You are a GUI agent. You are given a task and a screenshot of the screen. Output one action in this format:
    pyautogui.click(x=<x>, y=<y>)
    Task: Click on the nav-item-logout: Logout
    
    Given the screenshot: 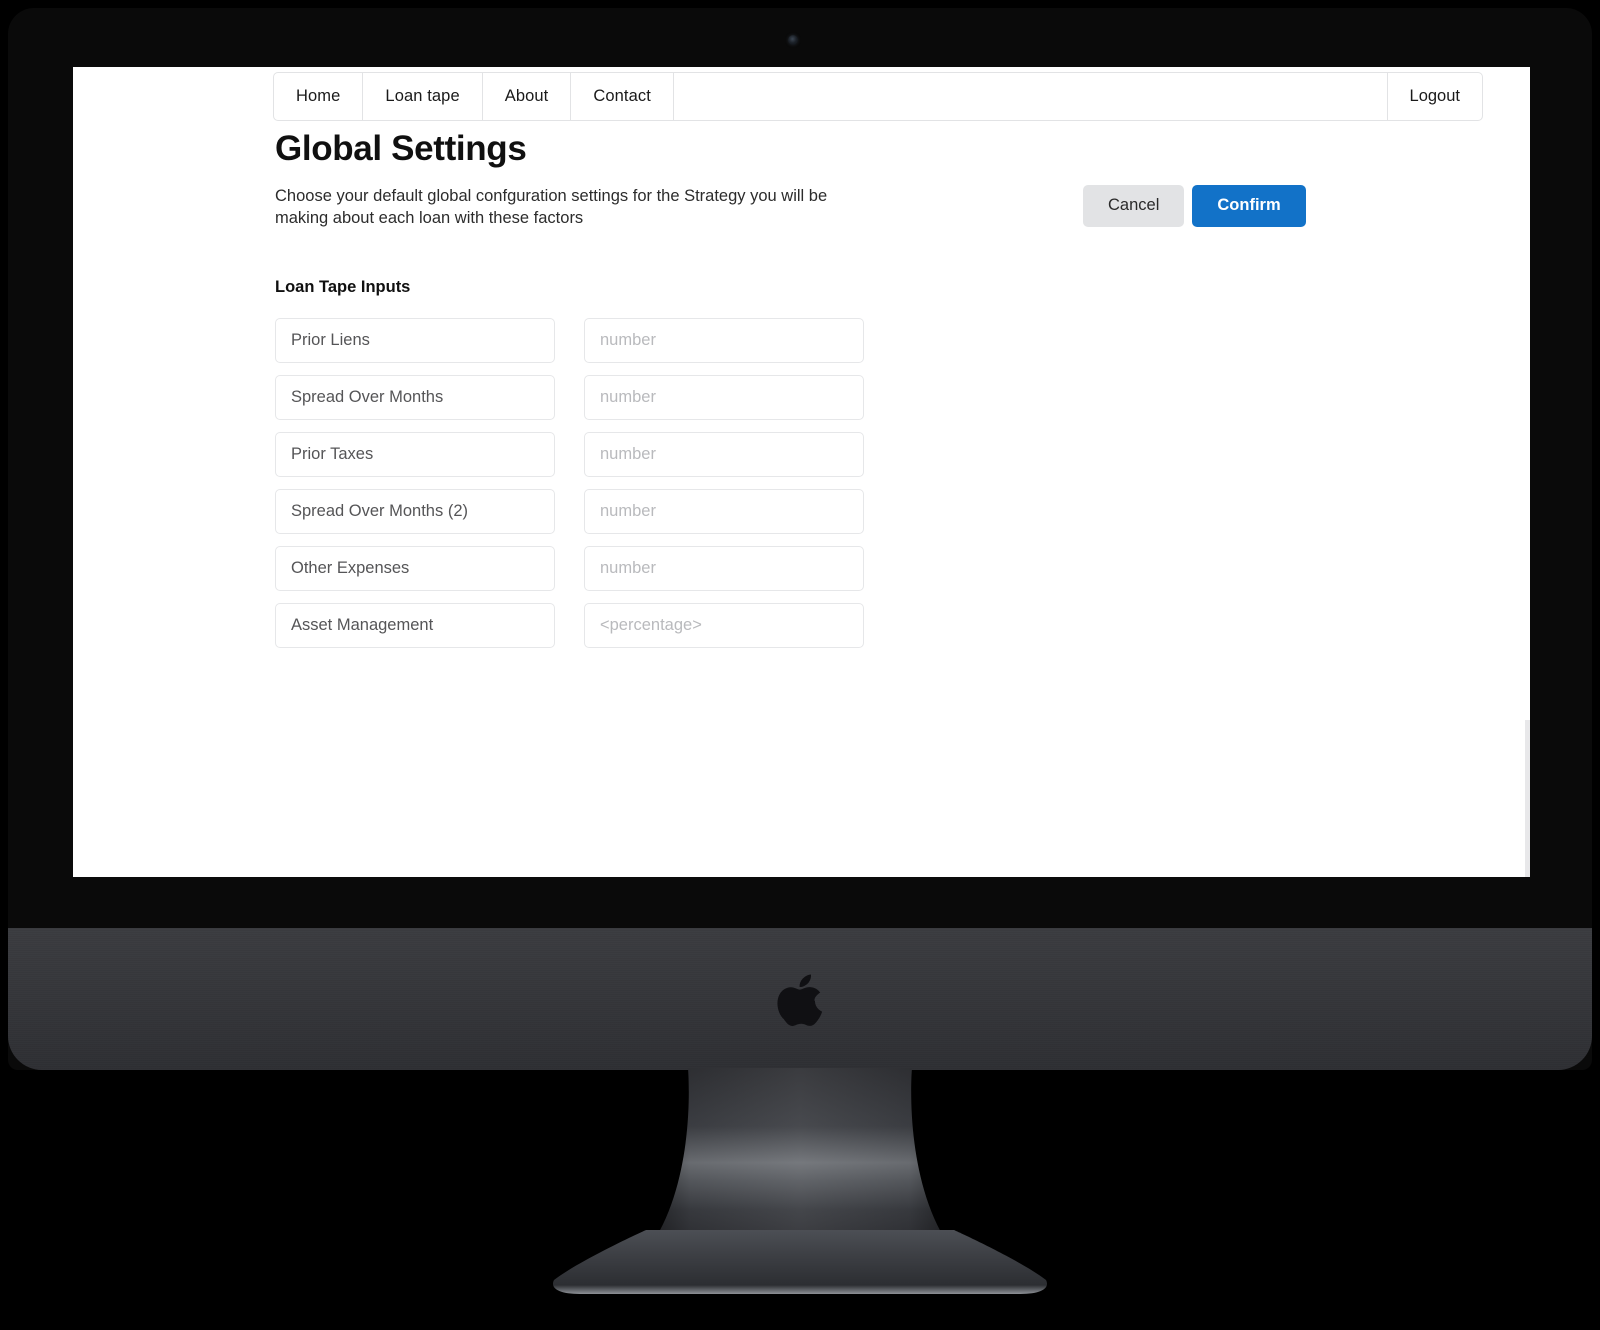 What is the action you would take?
    pyautogui.click(x=1435, y=96)
    